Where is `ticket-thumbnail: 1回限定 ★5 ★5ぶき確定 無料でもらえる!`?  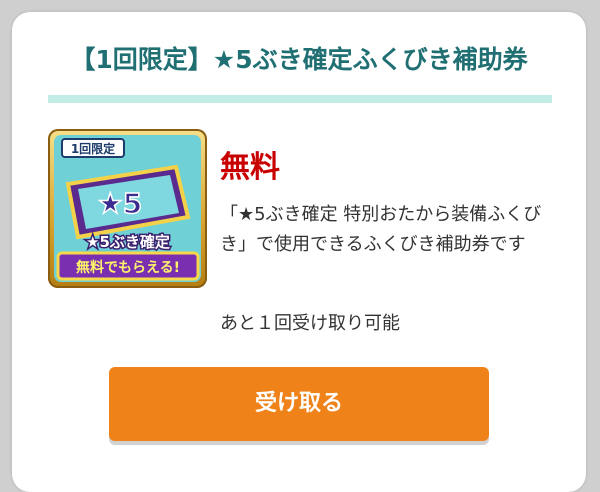 ticket-thumbnail: 1回限定 ★5 ★5ぶき確定 無料でもらえる! is located at coordinates (127, 208).